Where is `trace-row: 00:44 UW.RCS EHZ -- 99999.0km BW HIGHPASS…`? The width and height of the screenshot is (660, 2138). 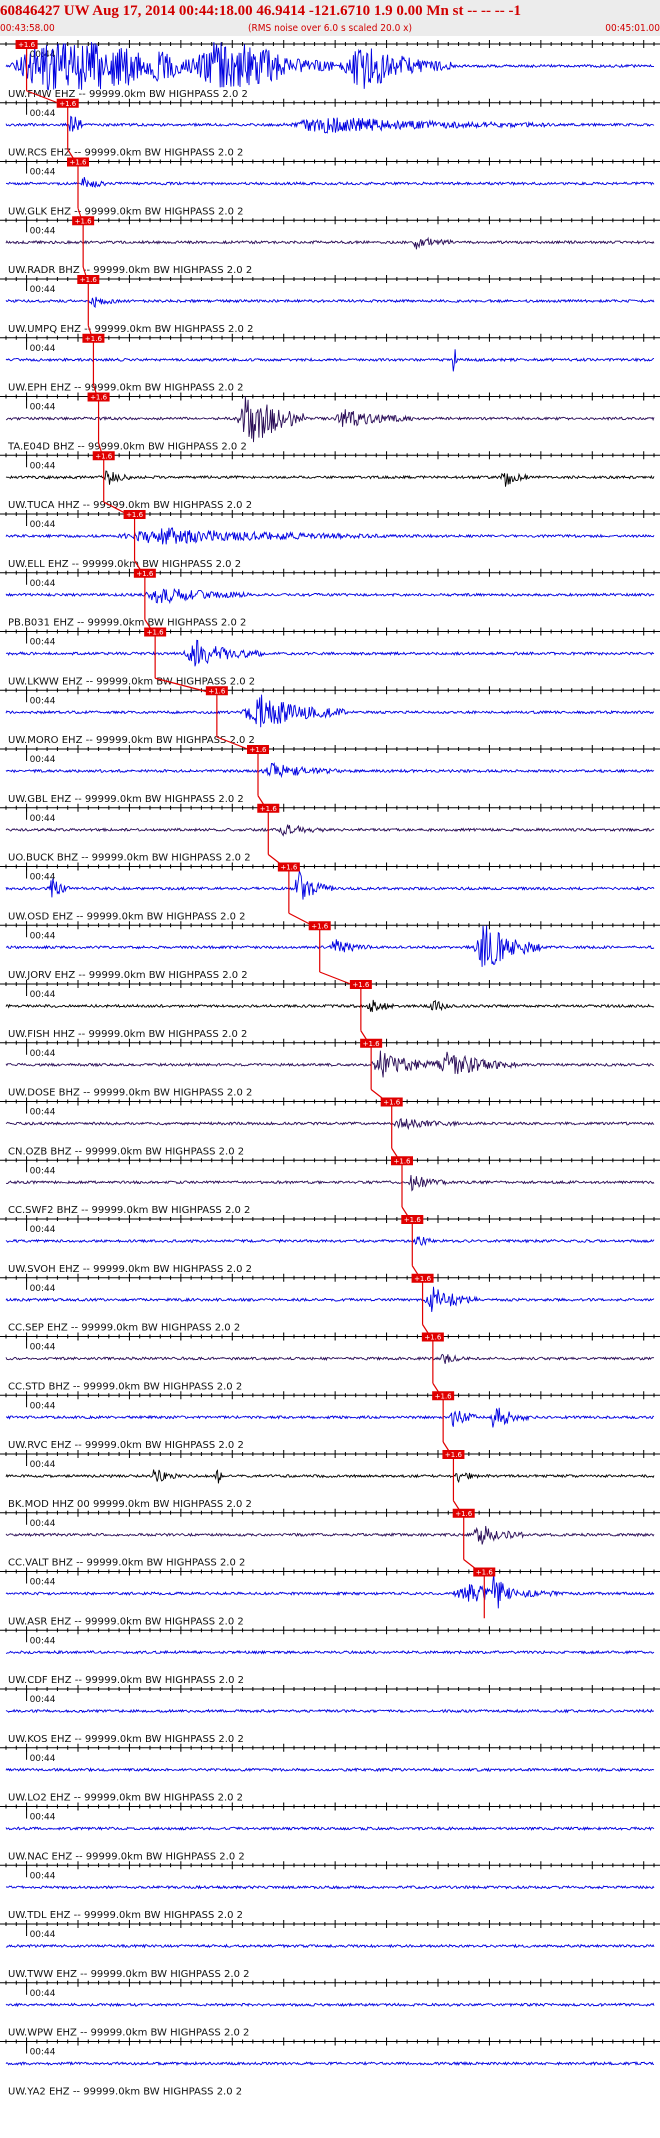
trace-row: 00:44 UW.RCS EHZ -- 99999.0km BW HIGHPASS… is located at coordinates (330, 128).